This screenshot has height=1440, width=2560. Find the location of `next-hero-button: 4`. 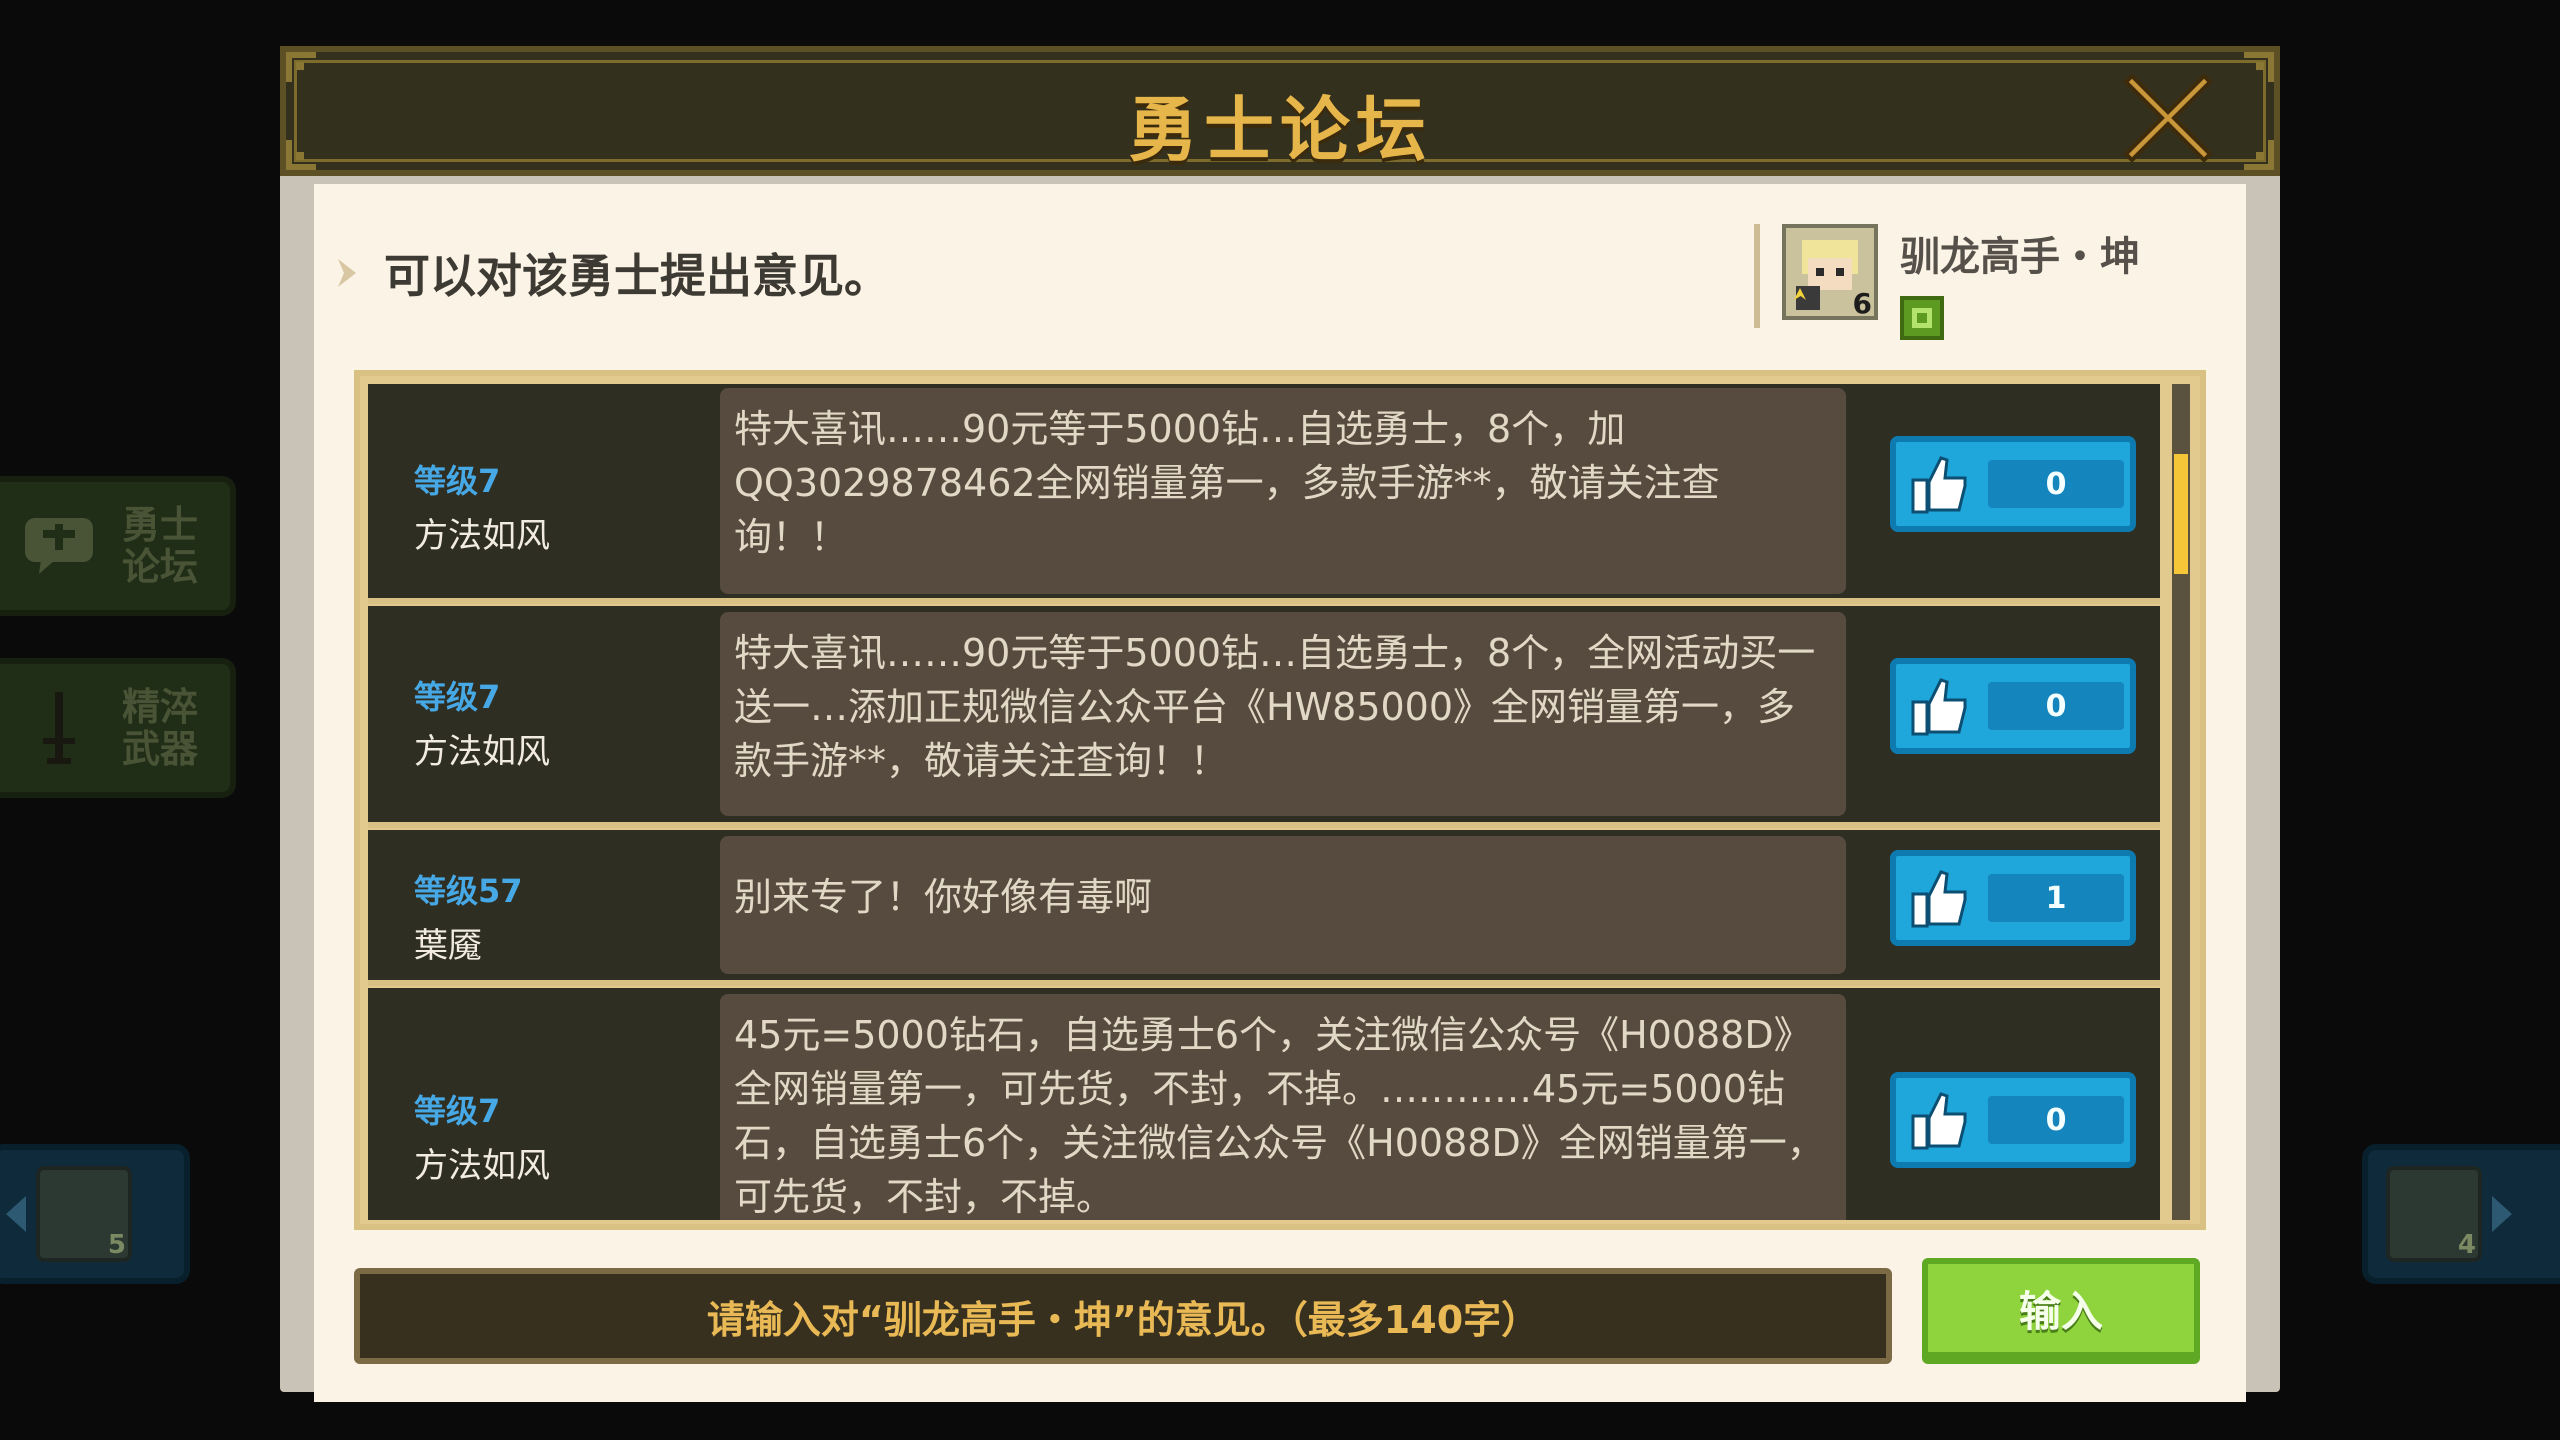

next-hero-button: 4 is located at coordinates (2461, 1214).